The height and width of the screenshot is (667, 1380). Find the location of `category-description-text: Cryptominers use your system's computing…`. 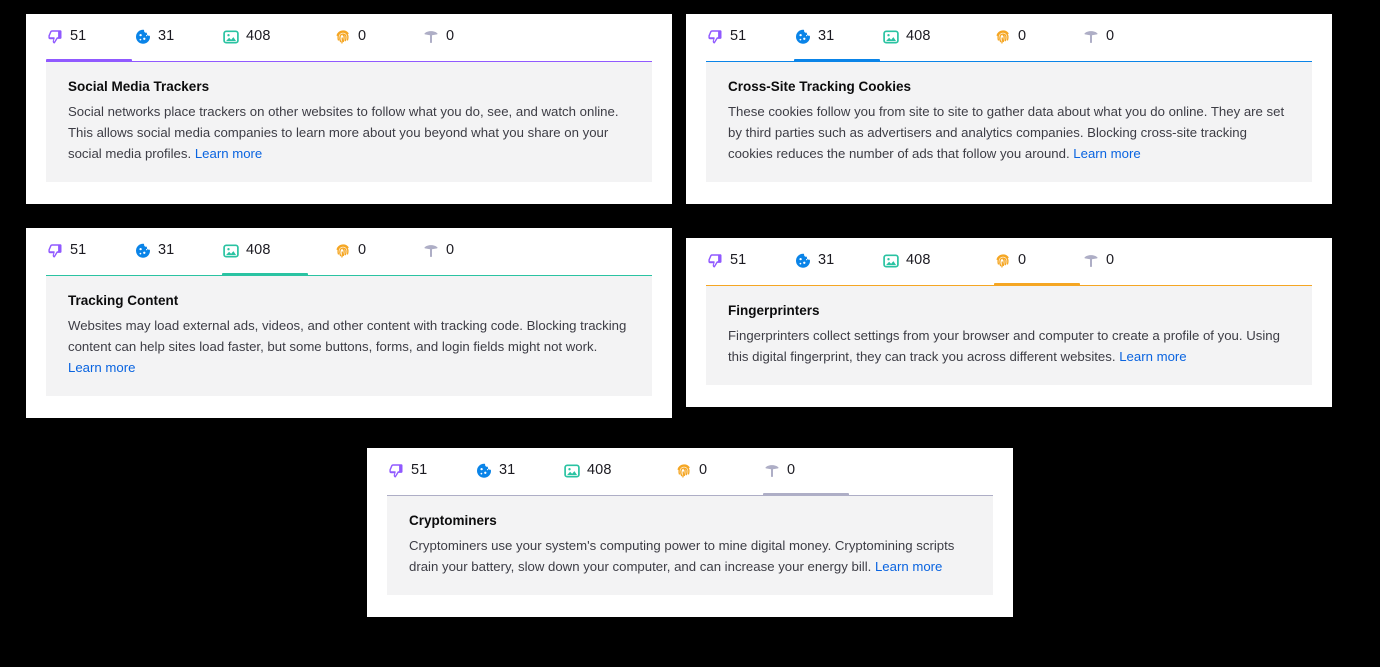

category-description-text: Cryptominers use your system's computing… is located at coordinates (682, 555).